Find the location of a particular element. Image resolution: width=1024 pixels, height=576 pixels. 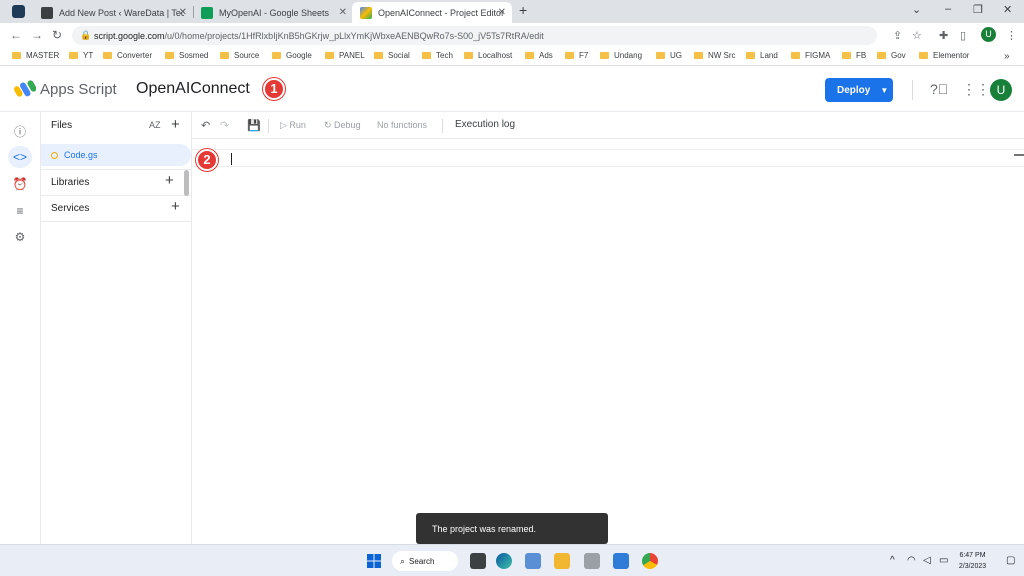

bookmark-source: Source is located at coordinates (239, 55).